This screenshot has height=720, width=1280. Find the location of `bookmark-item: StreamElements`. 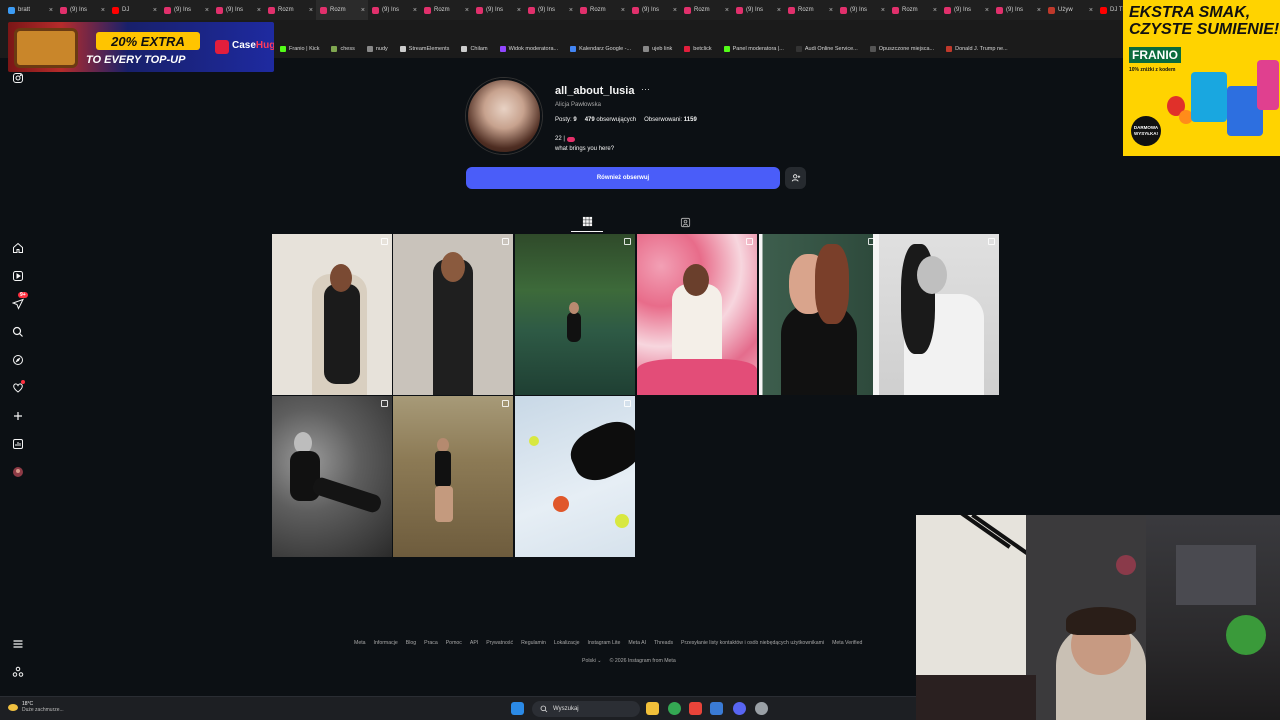

bookmark-item: StreamElements is located at coordinates (424, 49).